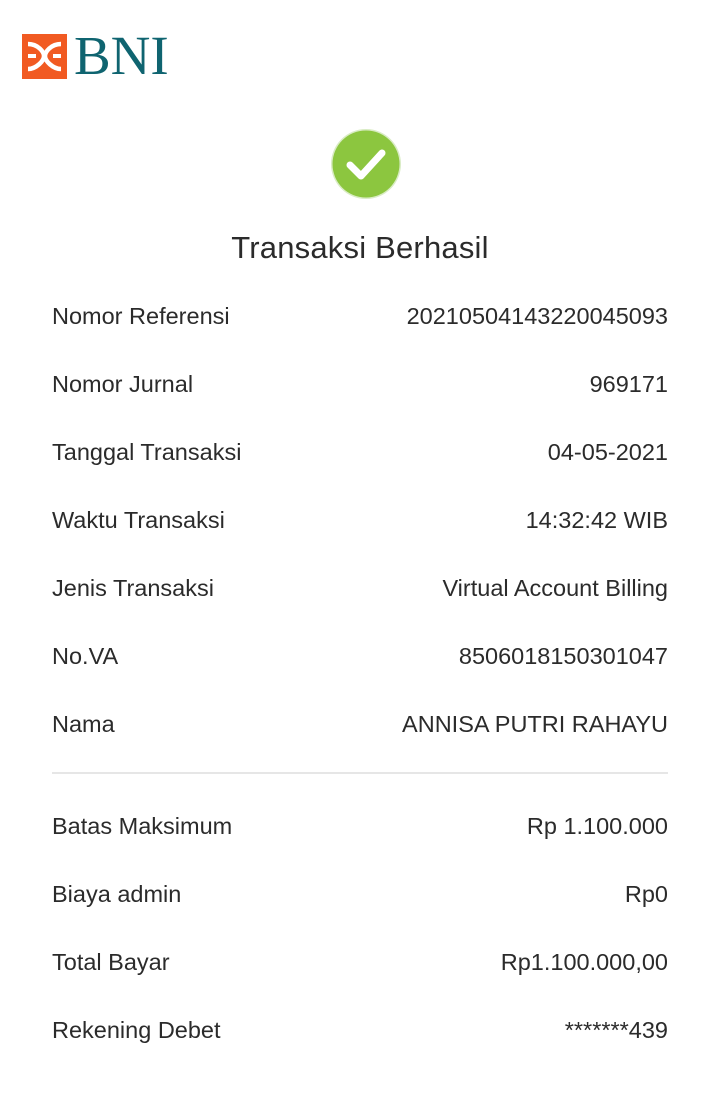  I want to click on payment-value: Rp 1.100.000, so click(597, 825).